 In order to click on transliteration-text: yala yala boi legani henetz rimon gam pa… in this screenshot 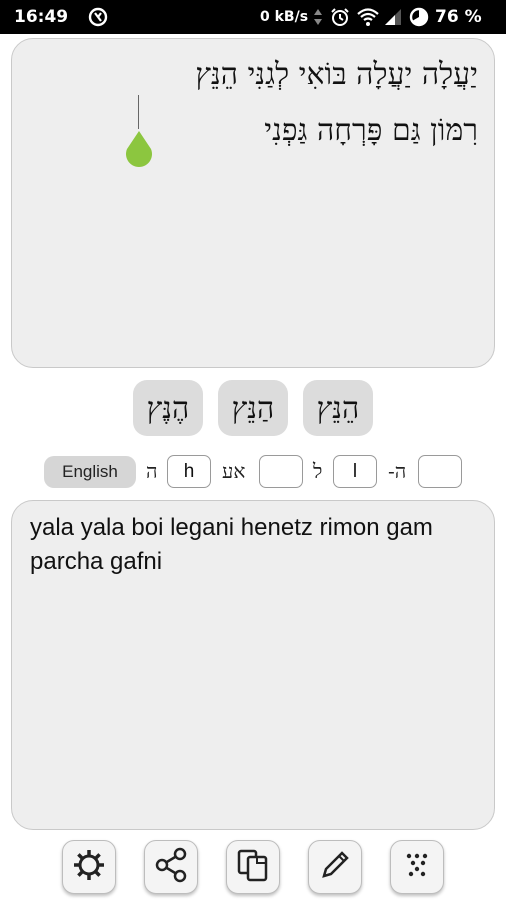, I will do `click(231, 544)`.